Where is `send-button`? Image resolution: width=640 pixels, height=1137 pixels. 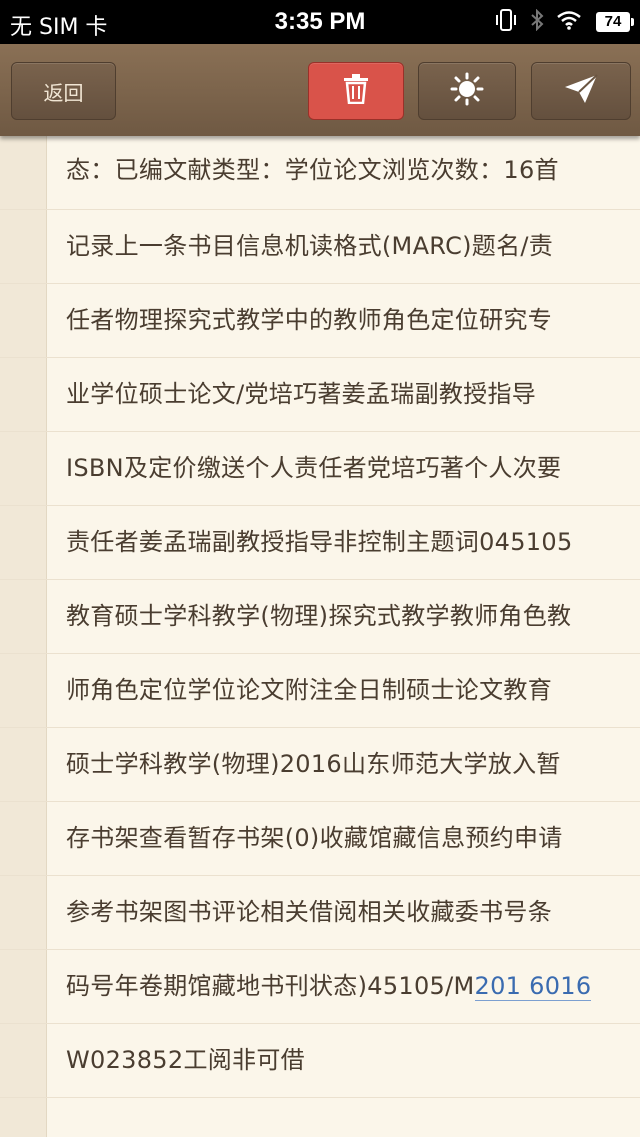 send-button is located at coordinates (581, 91).